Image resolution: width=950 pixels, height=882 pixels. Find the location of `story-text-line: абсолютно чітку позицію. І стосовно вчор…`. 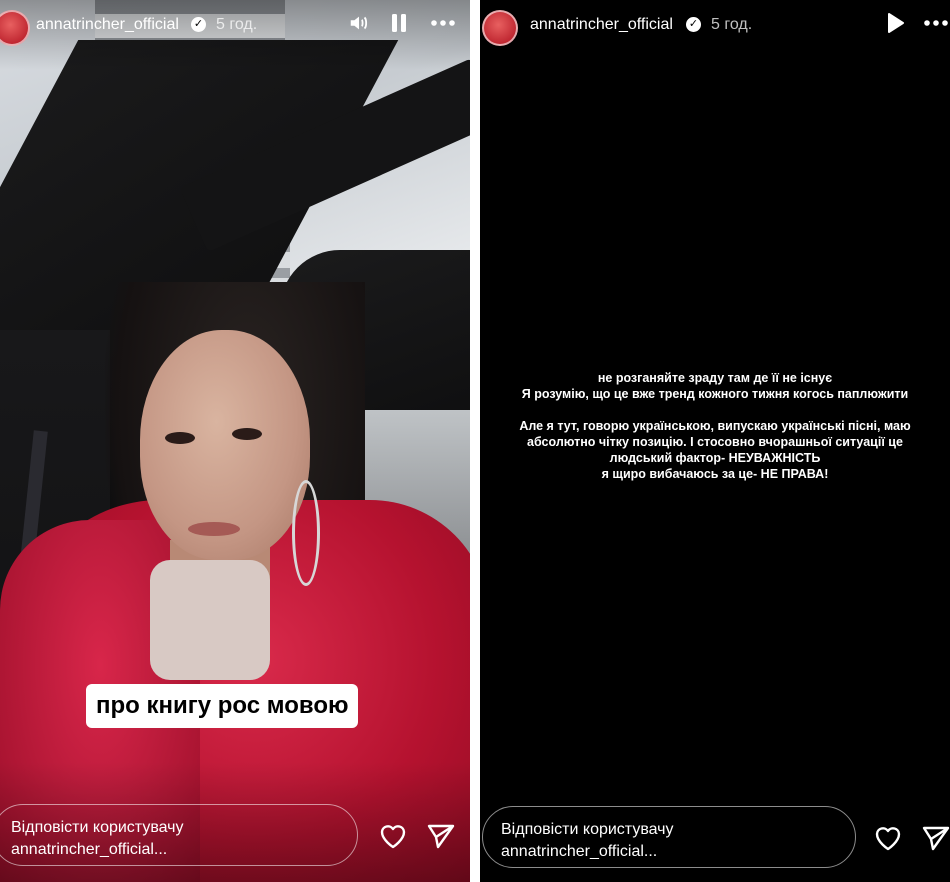

story-text-line: абсолютно чітку позицію. І стосовно вчор… is located at coordinates (715, 442).